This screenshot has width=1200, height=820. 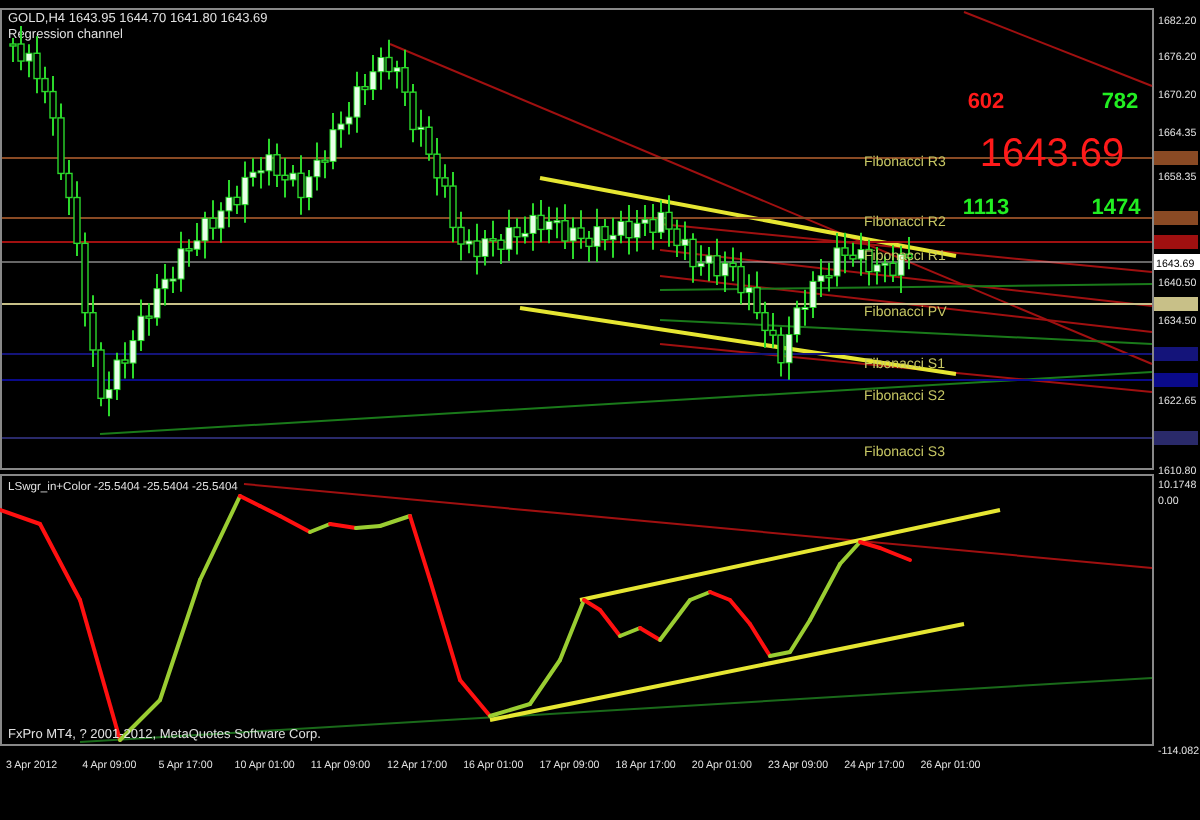 I want to click on counter-value: 1474, so click(x=1116, y=208).